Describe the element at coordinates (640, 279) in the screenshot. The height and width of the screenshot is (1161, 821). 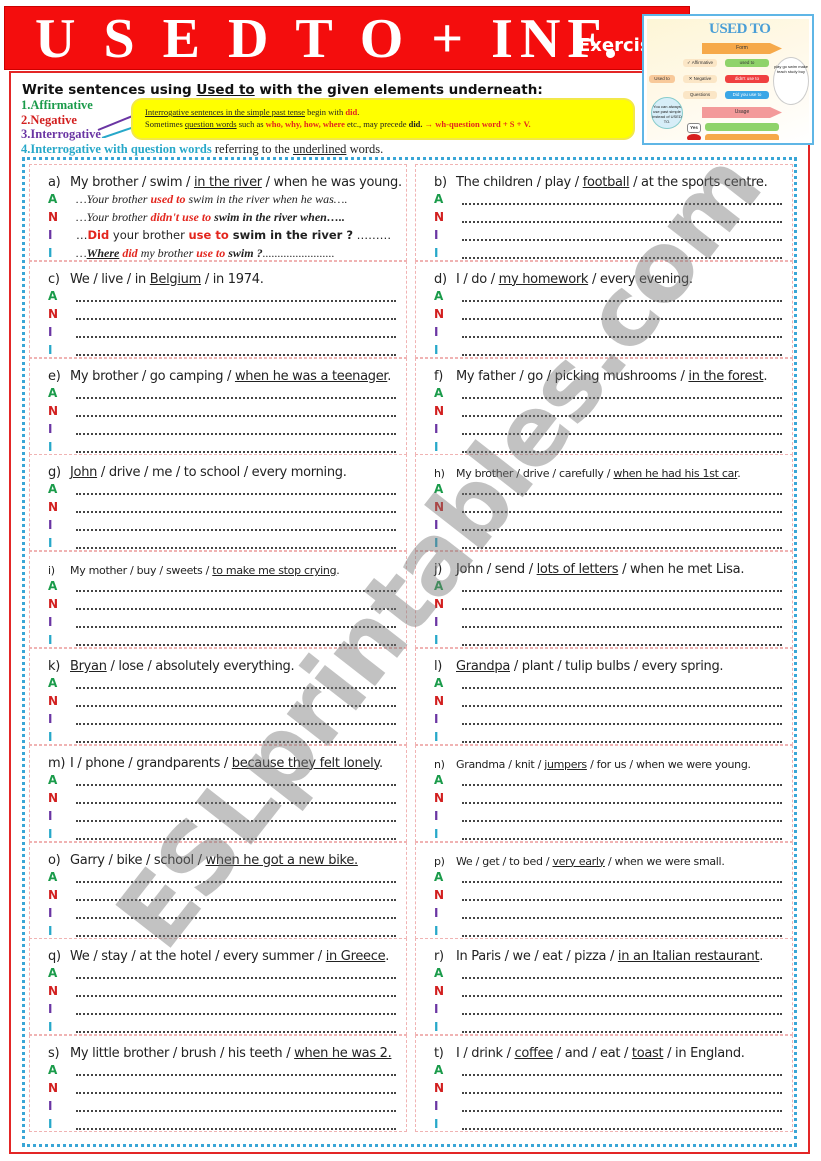
I see `prompt-text: / every evening.` at that location.